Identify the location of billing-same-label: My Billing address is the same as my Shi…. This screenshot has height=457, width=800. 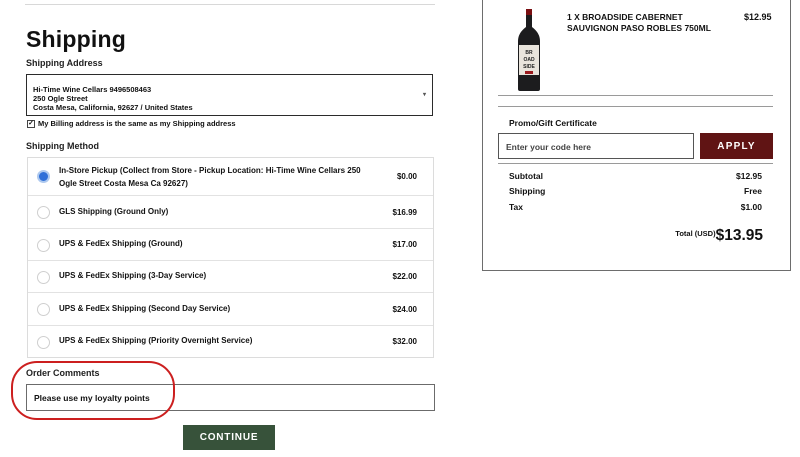
(137, 123).